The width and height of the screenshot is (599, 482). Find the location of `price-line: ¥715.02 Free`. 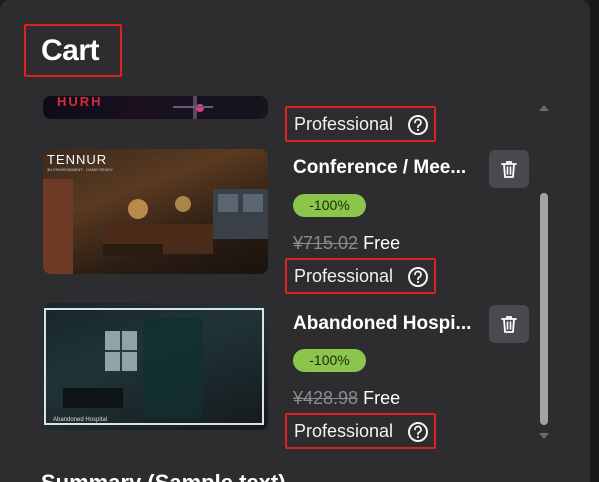

price-line: ¥715.02 Free is located at coordinates (346, 243).